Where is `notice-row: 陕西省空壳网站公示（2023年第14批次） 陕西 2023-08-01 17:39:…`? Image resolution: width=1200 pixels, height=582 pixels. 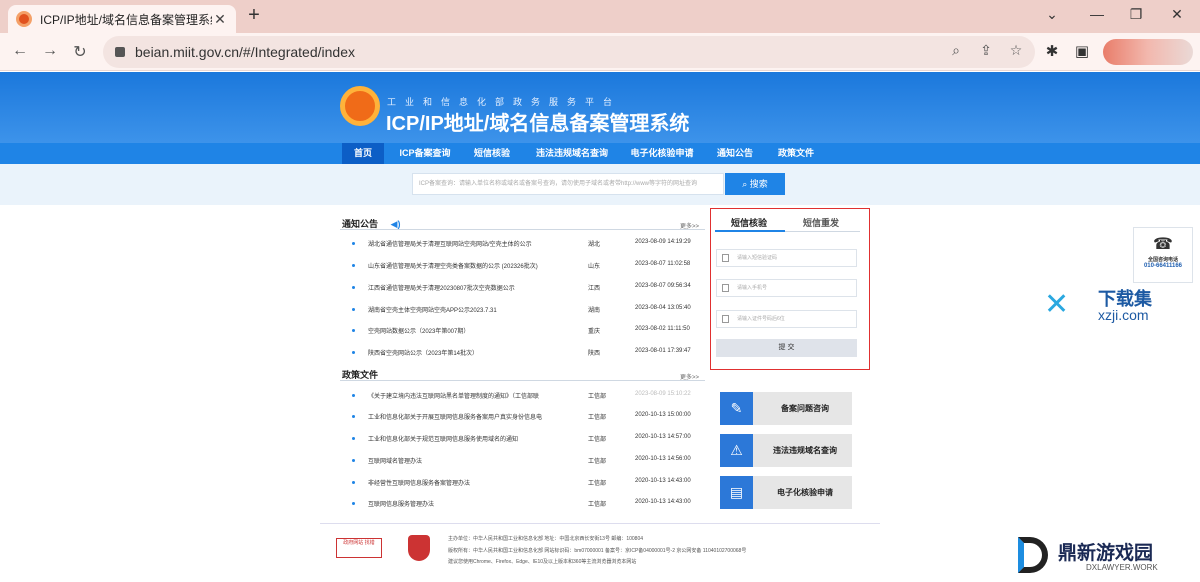
notice-row: 陕西省空壳网站公示（2023年第14批次） 陕西 2023-08-01 17:39:… is located at coordinates (528, 354).